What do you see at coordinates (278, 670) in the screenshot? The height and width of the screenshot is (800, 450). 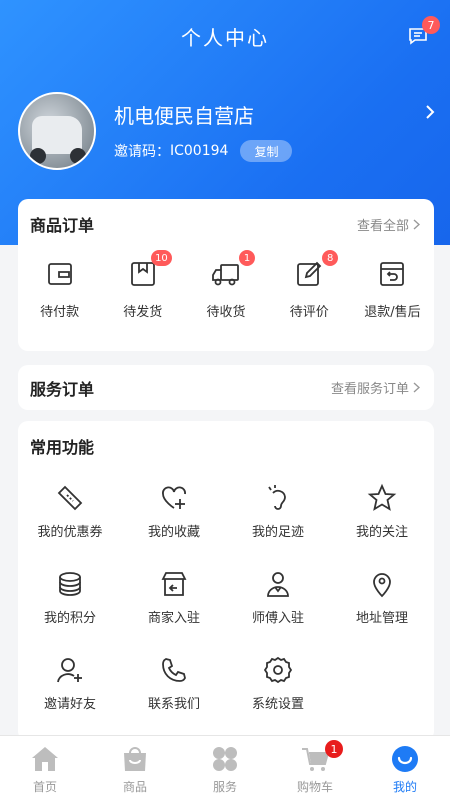 I see `gear-icon` at bounding box center [278, 670].